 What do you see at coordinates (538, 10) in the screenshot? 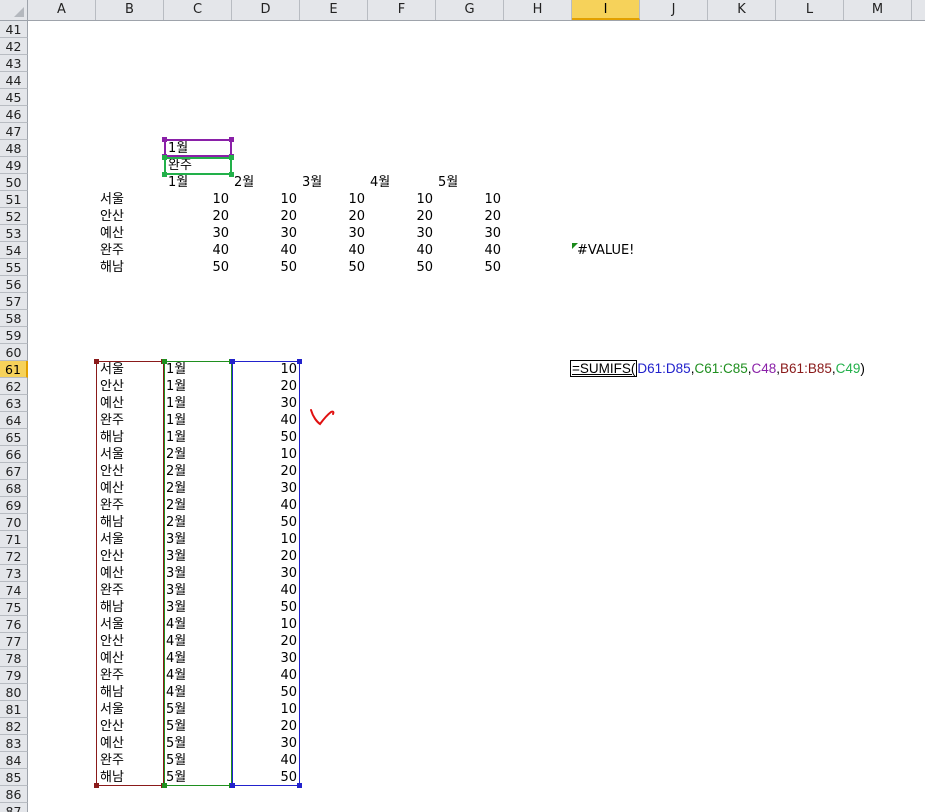
I see `column-header-h: H` at bounding box center [538, 10].